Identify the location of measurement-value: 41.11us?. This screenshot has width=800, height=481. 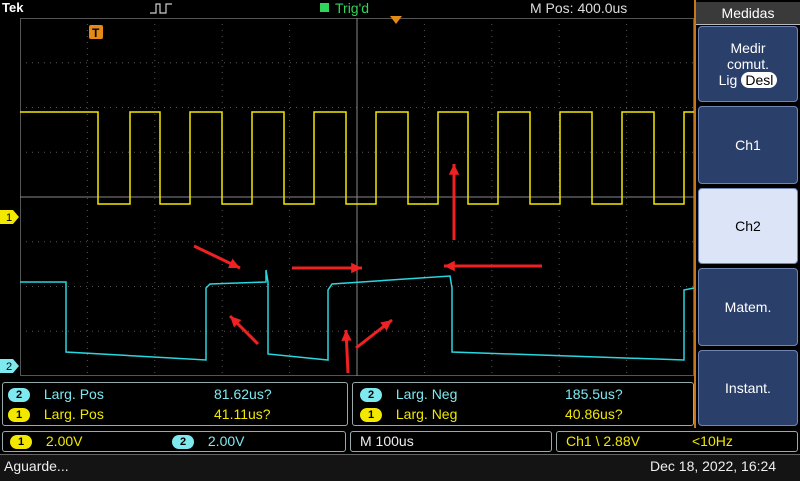
(242, 414).